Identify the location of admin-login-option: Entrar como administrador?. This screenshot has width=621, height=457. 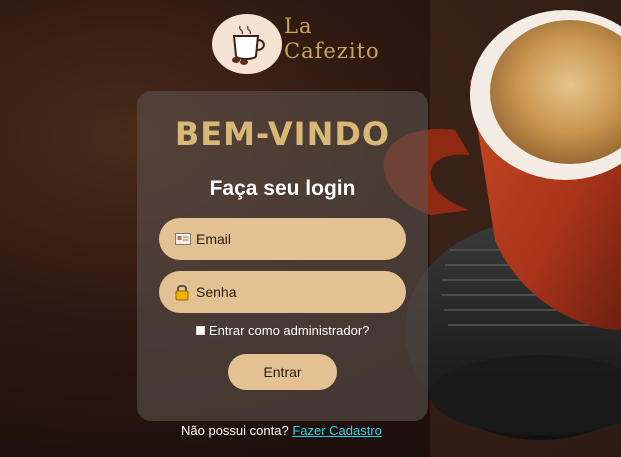
(282, 330).